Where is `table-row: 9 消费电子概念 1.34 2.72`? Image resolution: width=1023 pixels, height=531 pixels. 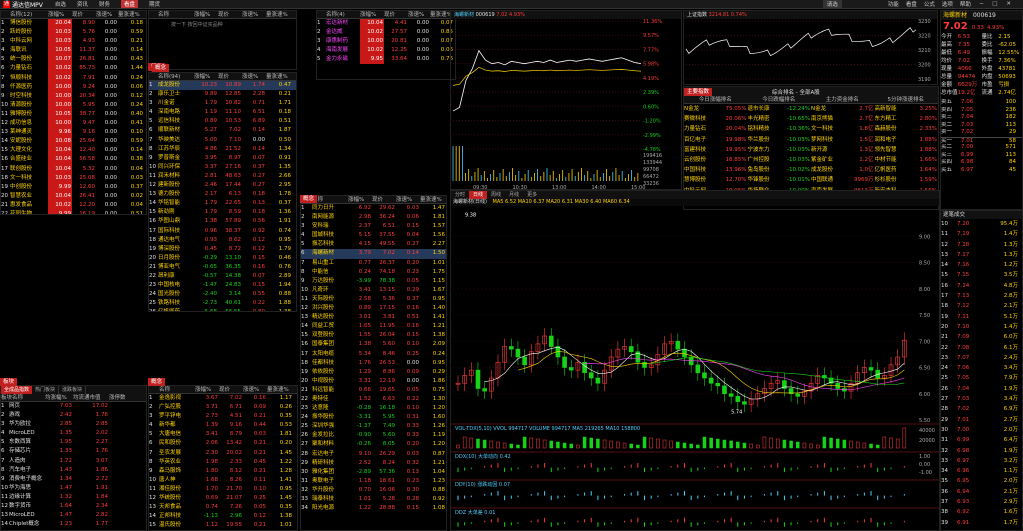 table-row: 9 消费电子概念 1.34 2.72 is located at coordinates (73, 479).